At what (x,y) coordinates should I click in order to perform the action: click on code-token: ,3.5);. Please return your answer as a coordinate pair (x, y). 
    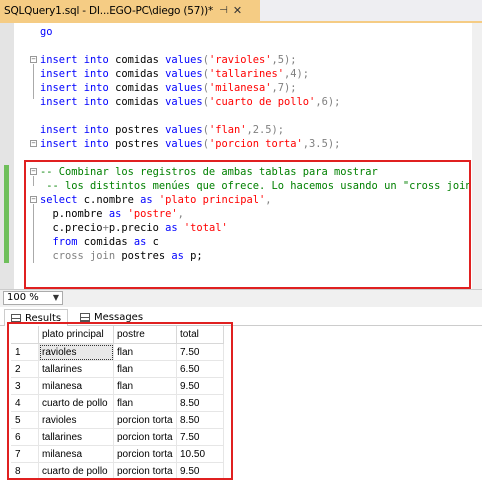
    Looking at the image, I should click on (321, 144).